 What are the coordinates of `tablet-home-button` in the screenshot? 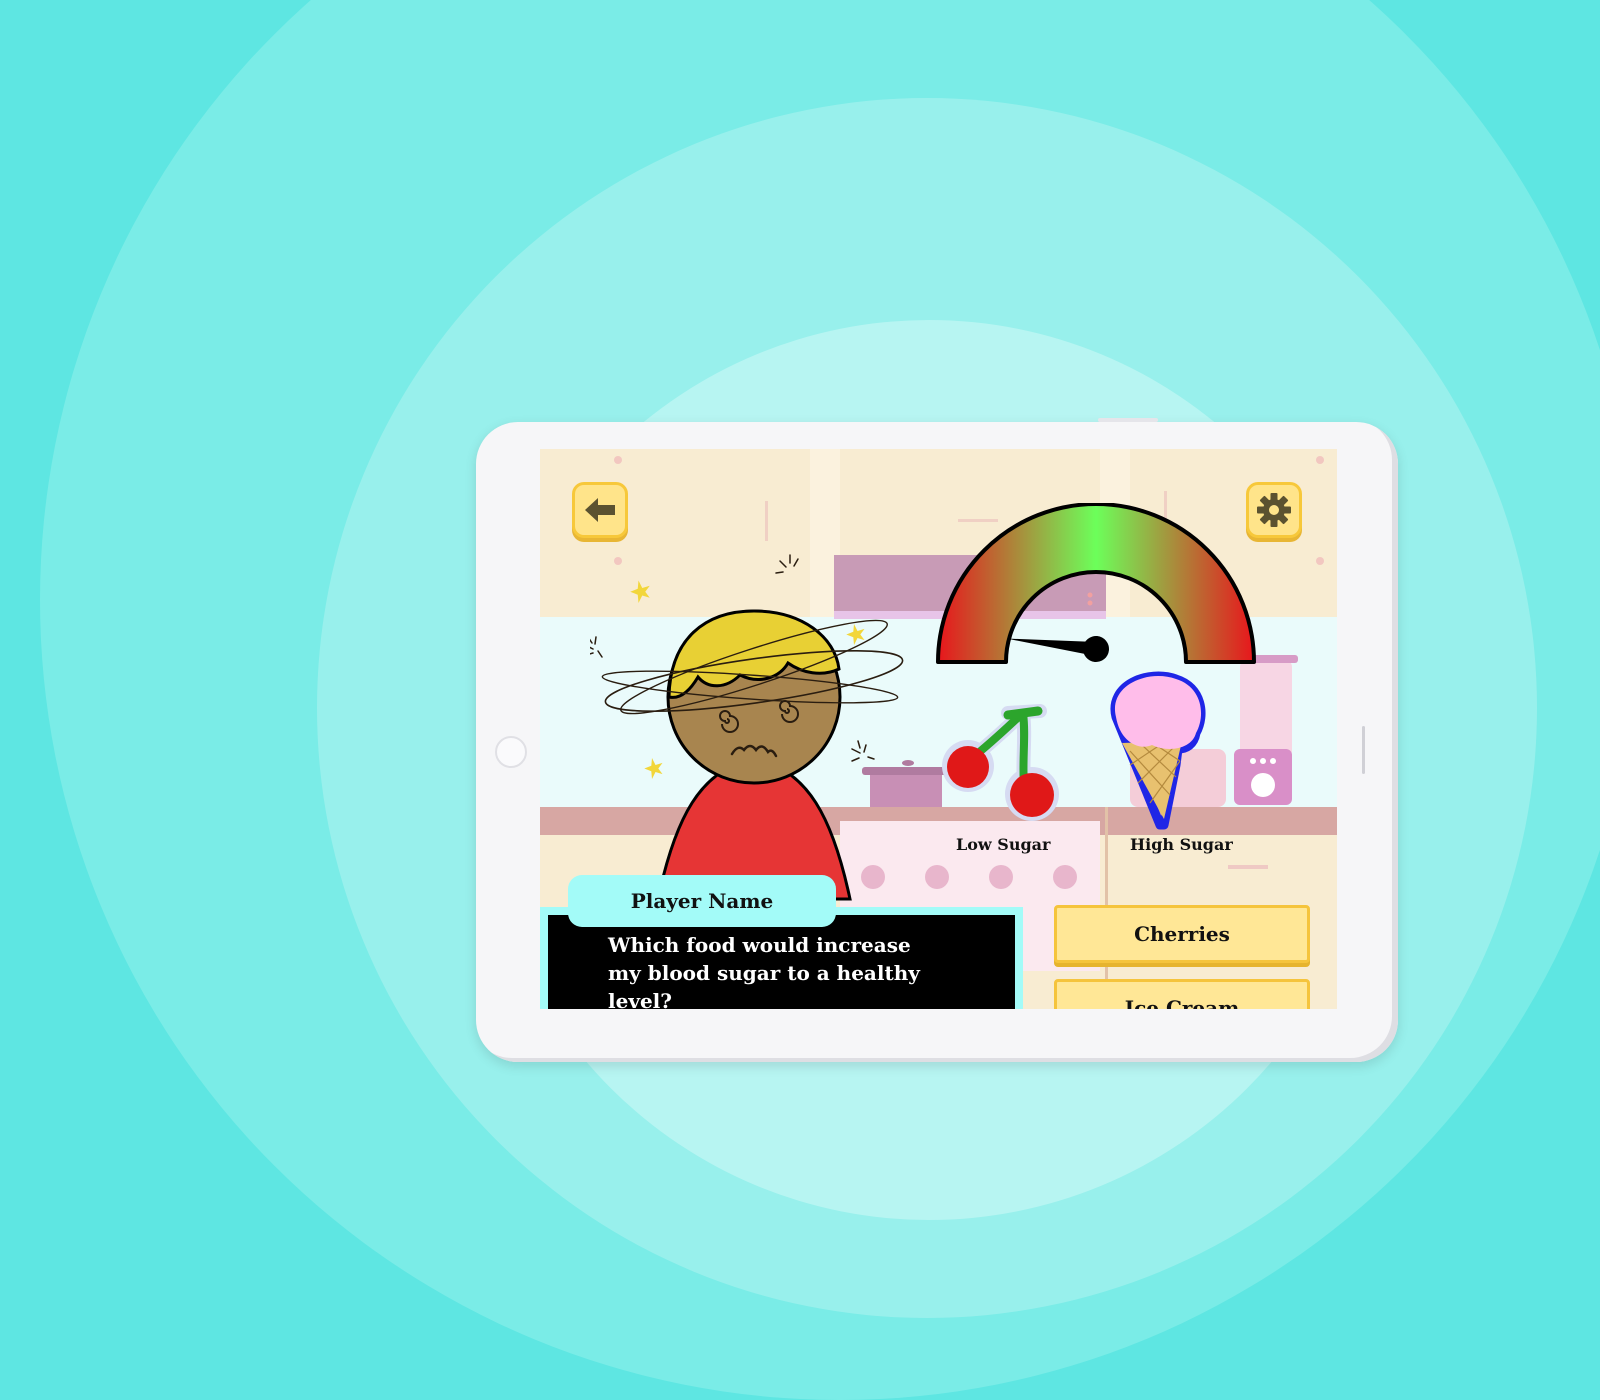 It's located at (511, 752).